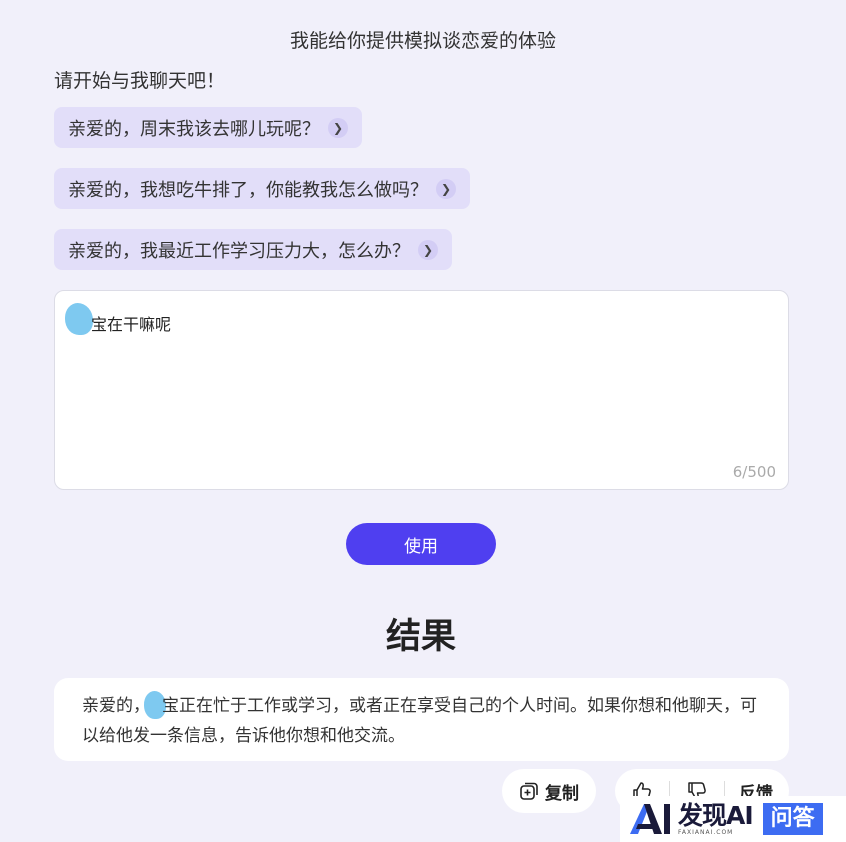 The width and height of the screenshot is (846, 842). Describe the element at coordinates (650, 819) in the screenshot. I see `brand-logo-icon` at that location.